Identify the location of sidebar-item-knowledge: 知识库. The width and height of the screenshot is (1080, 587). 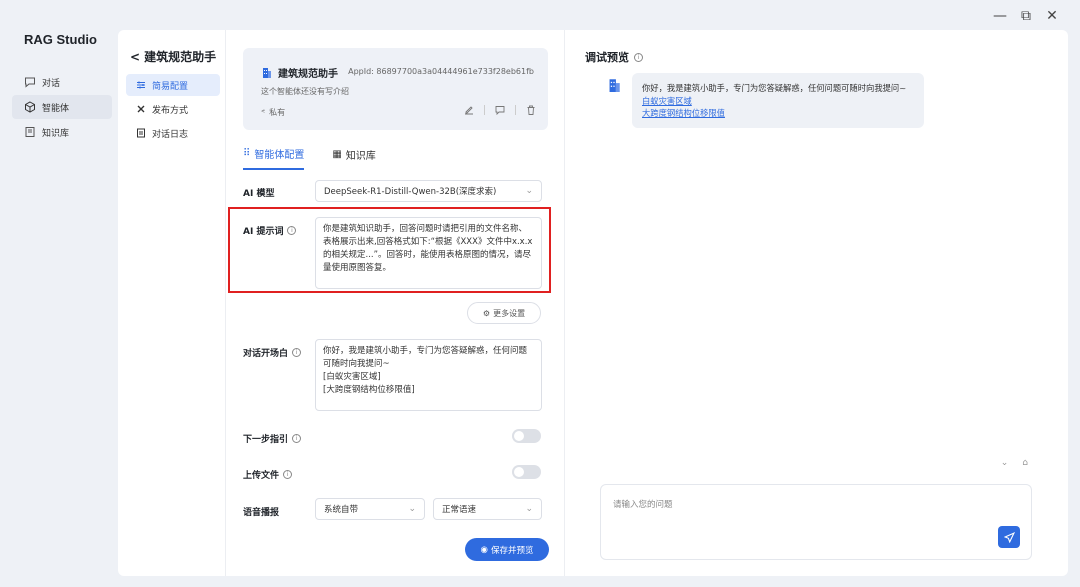
(62, 132).